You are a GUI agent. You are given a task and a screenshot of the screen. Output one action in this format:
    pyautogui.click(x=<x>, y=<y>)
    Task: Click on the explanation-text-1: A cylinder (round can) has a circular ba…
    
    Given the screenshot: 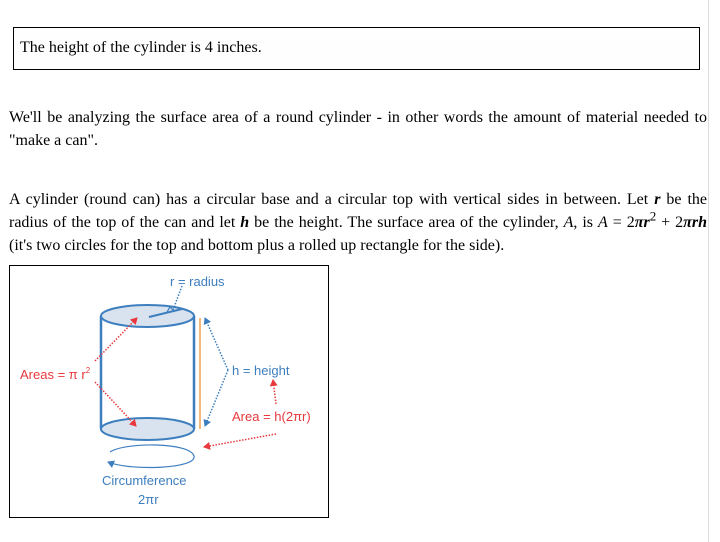 What is the action you would take?
    pyautogui.click(x=332, y=199)
    